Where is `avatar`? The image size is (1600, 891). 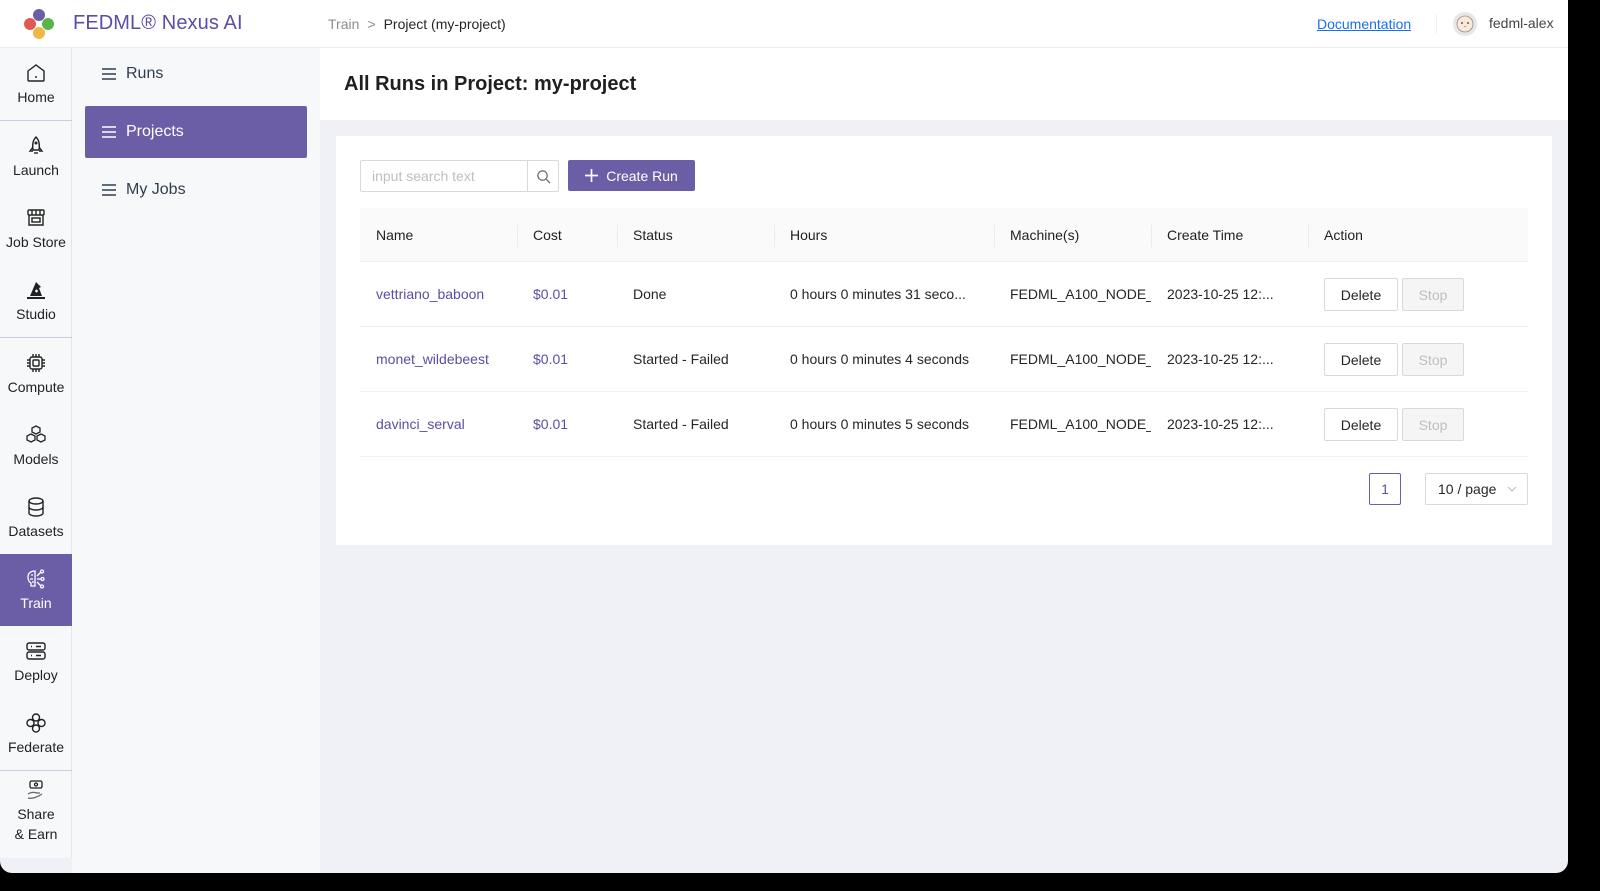
avatar is located at coordinates (1465, 24).